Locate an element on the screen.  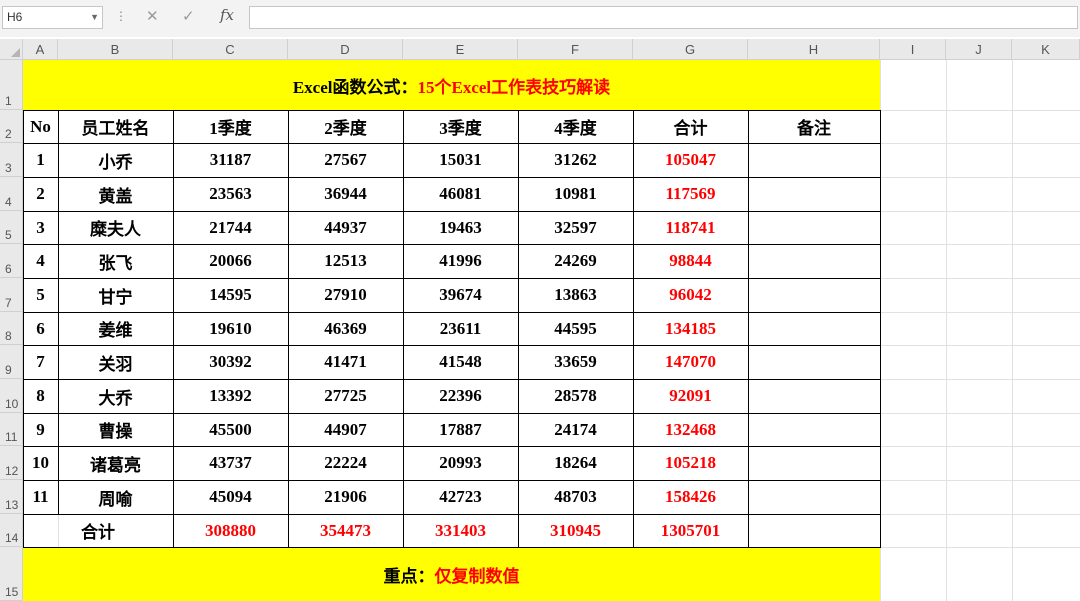
cell-total: 147070 is located at coordinates (690, 362).